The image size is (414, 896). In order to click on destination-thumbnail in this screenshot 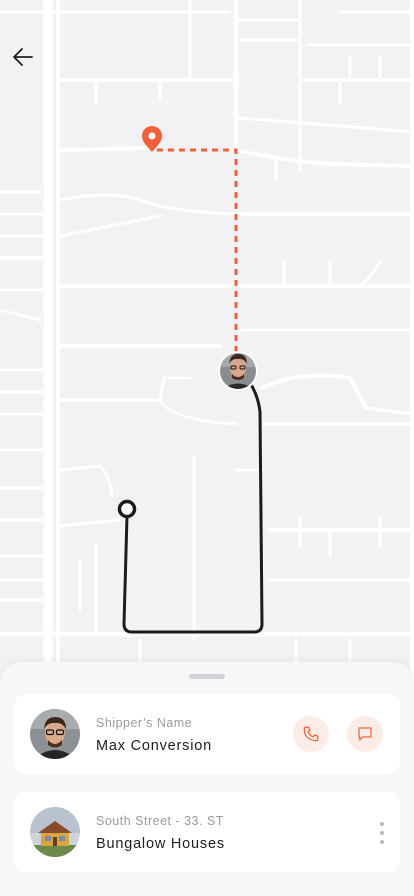, I will do `click(55, 832)`.